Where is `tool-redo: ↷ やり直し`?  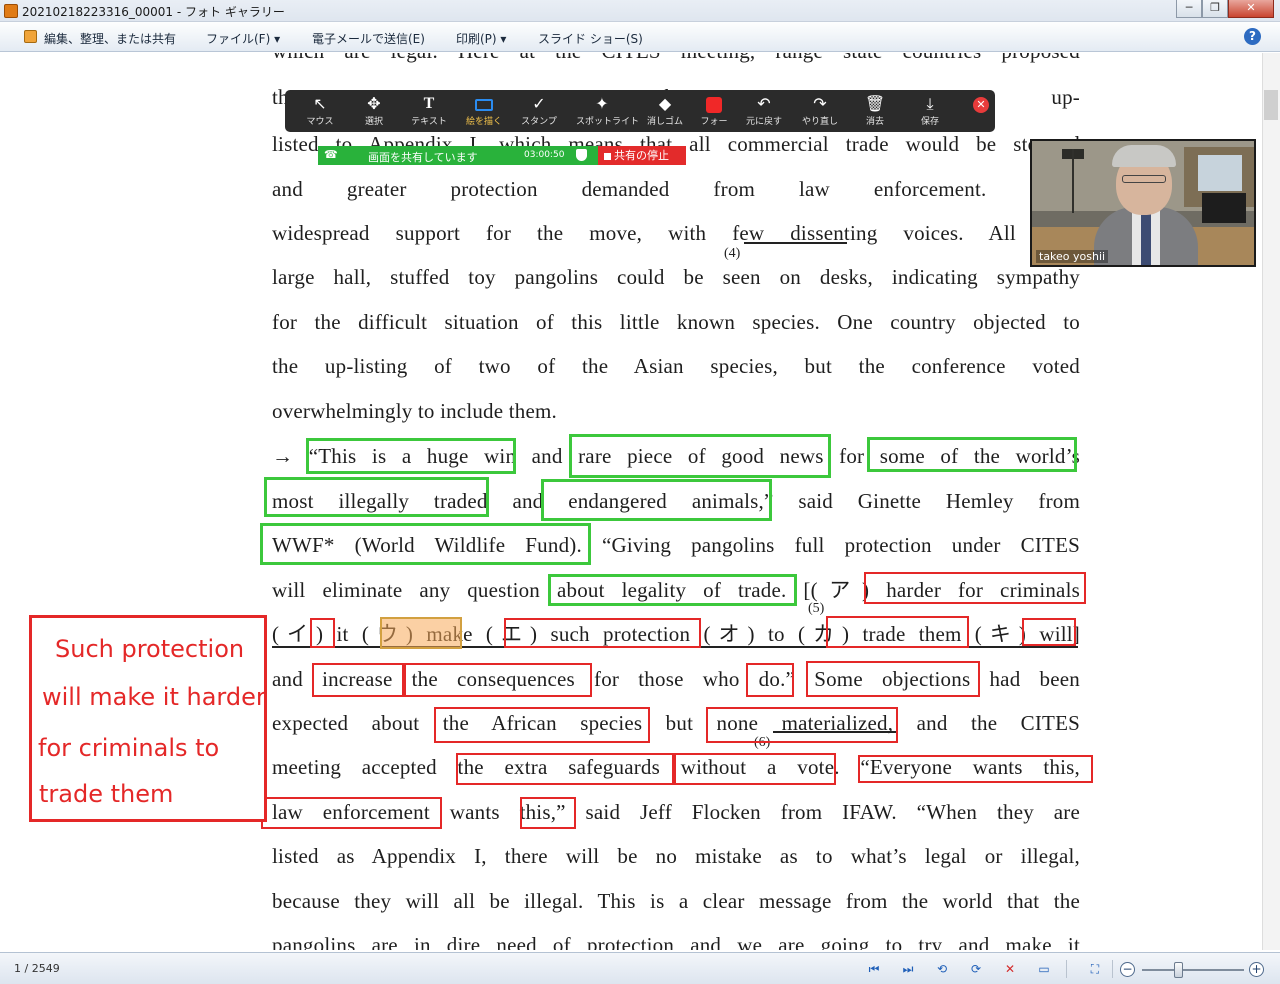 tool-redo: ↷ やり直し is located at coordinates (820, 110).